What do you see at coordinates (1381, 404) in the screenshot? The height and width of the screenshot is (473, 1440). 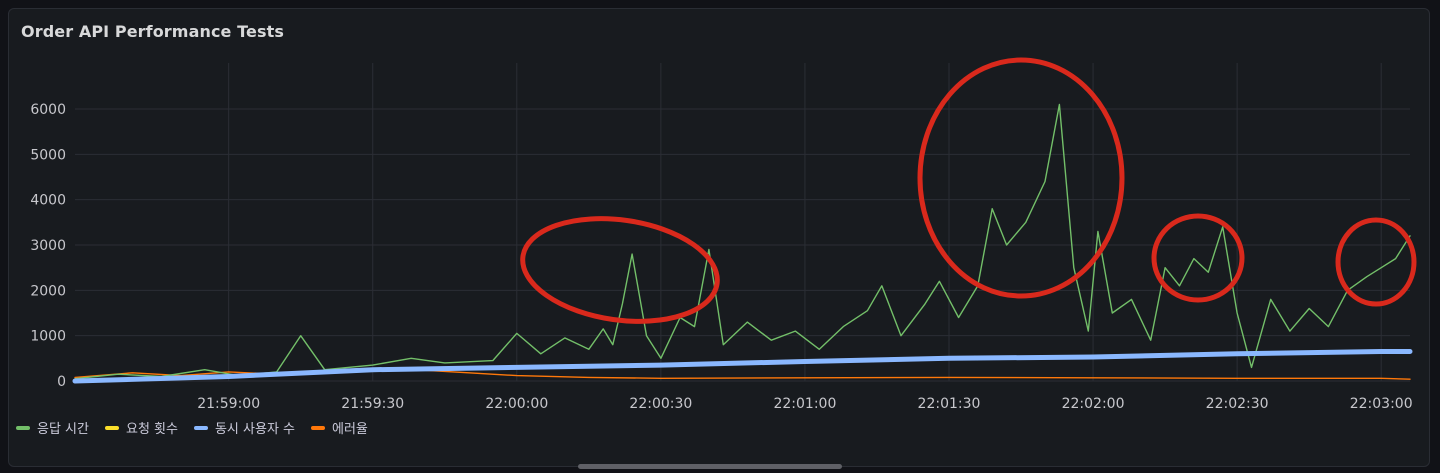 I see `x-tick-label: 22:03:00` at bounding box center [1381, 404].